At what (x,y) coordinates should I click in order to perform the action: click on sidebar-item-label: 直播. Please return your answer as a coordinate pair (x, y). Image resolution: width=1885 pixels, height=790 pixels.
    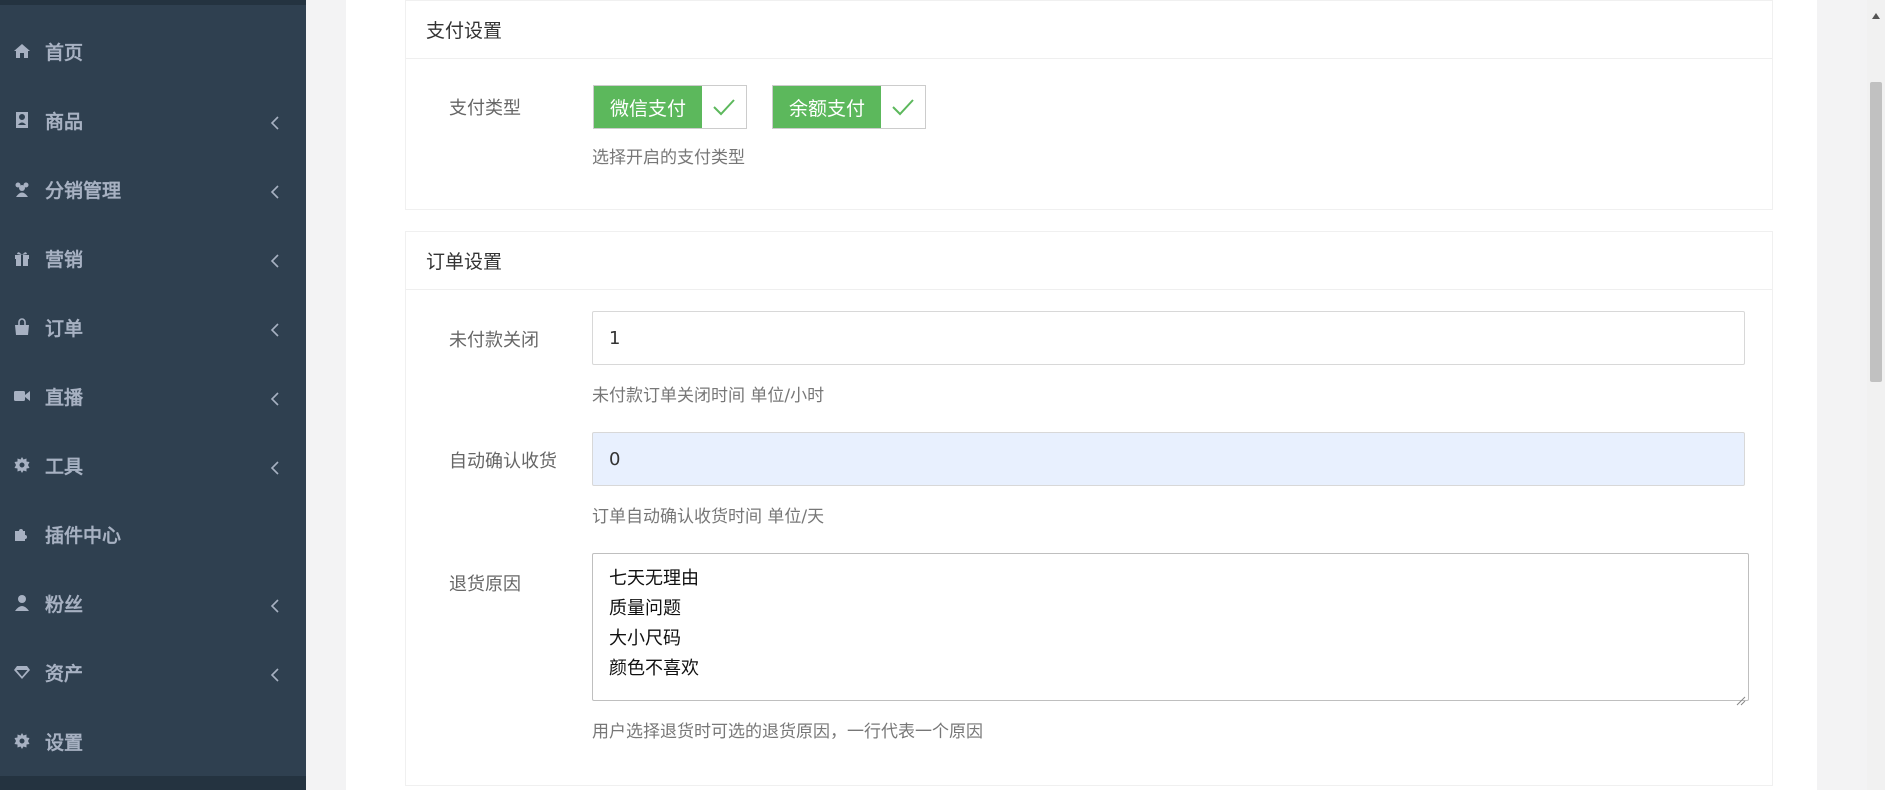
    Looking at the image, I should click on (64, 397).